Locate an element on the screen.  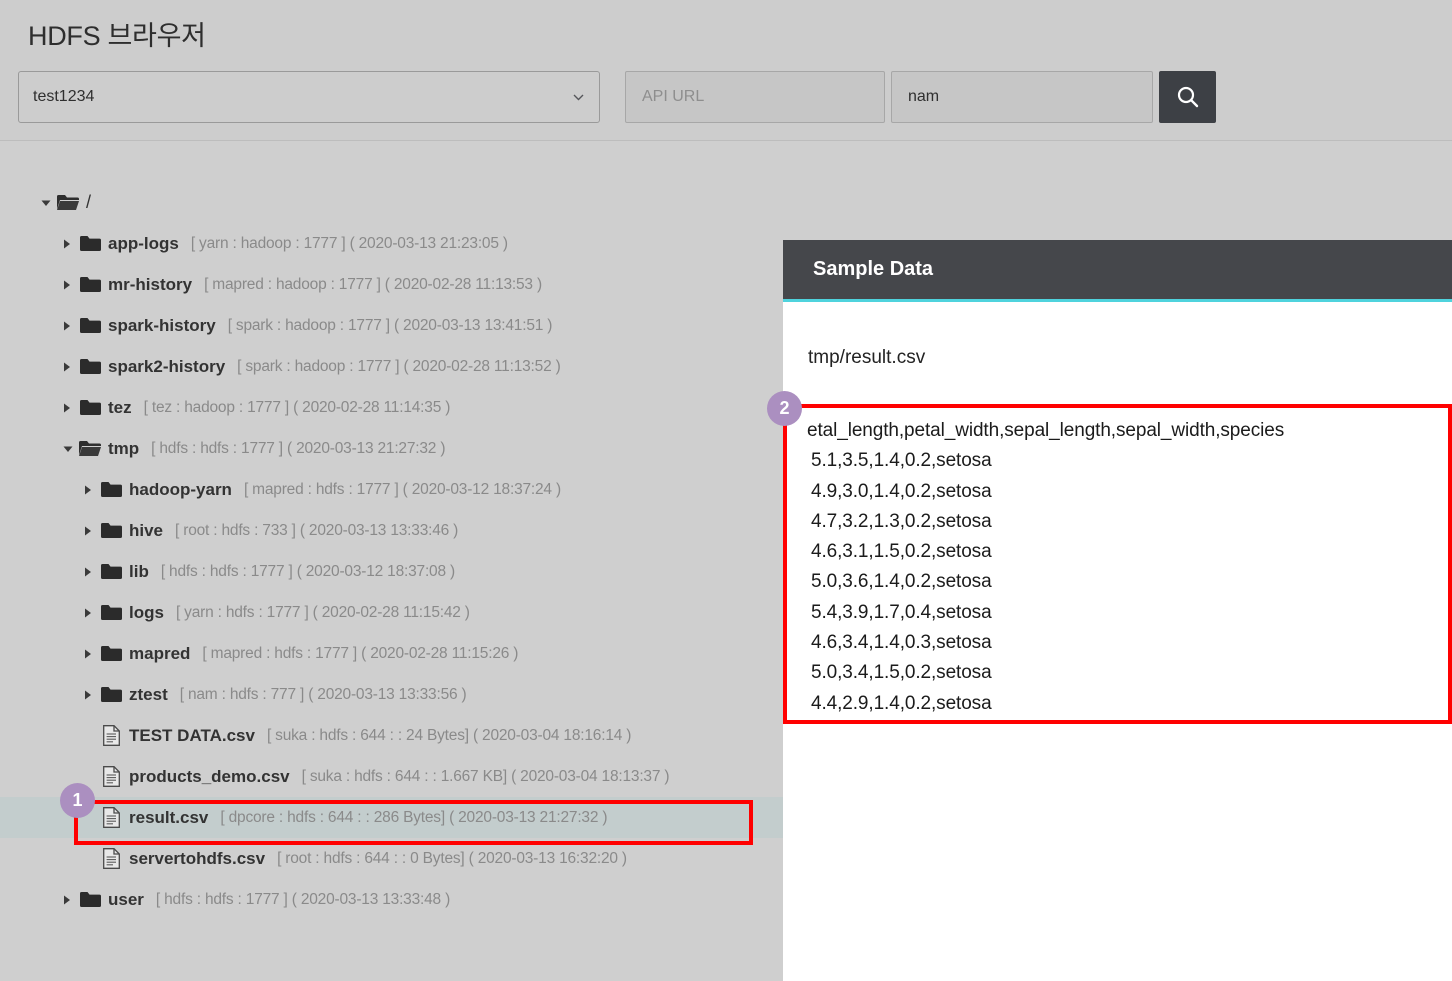
connection-select: test1234 is located at coordinates (309, 97).